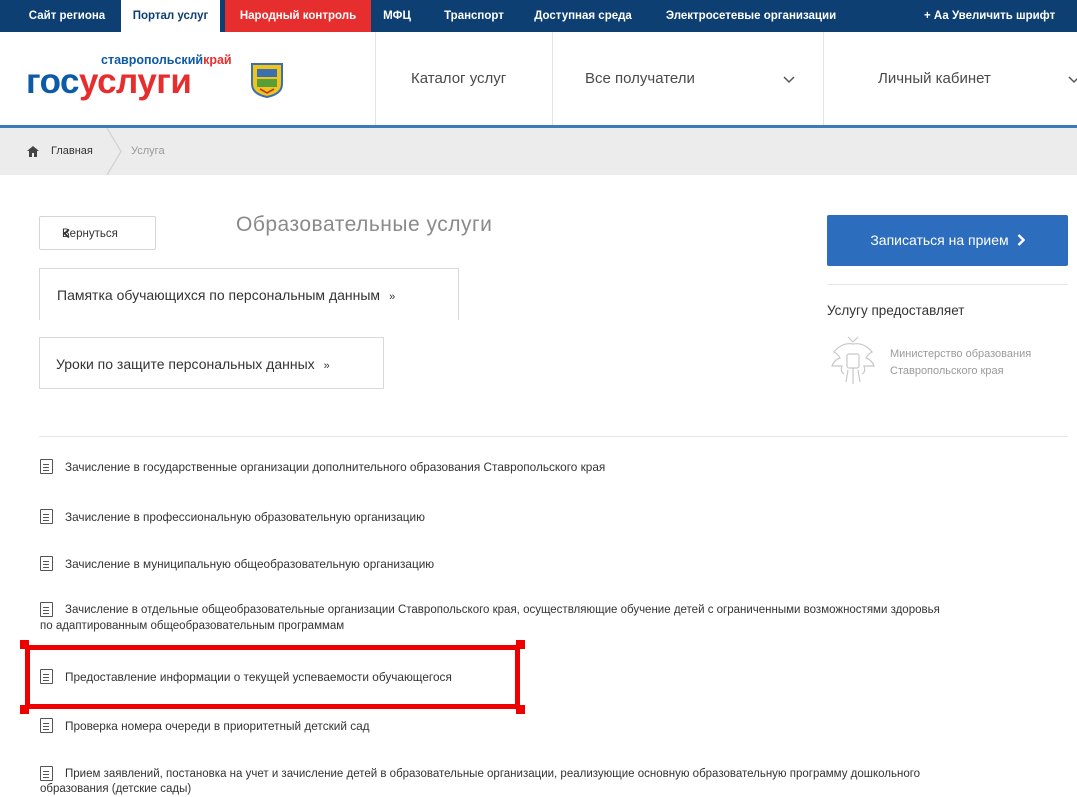 This screenshot has height=797, width=1077. Describe the element at coordinates (114, 151) in the screenshot. I see `breadcrumb-separator` at that location.